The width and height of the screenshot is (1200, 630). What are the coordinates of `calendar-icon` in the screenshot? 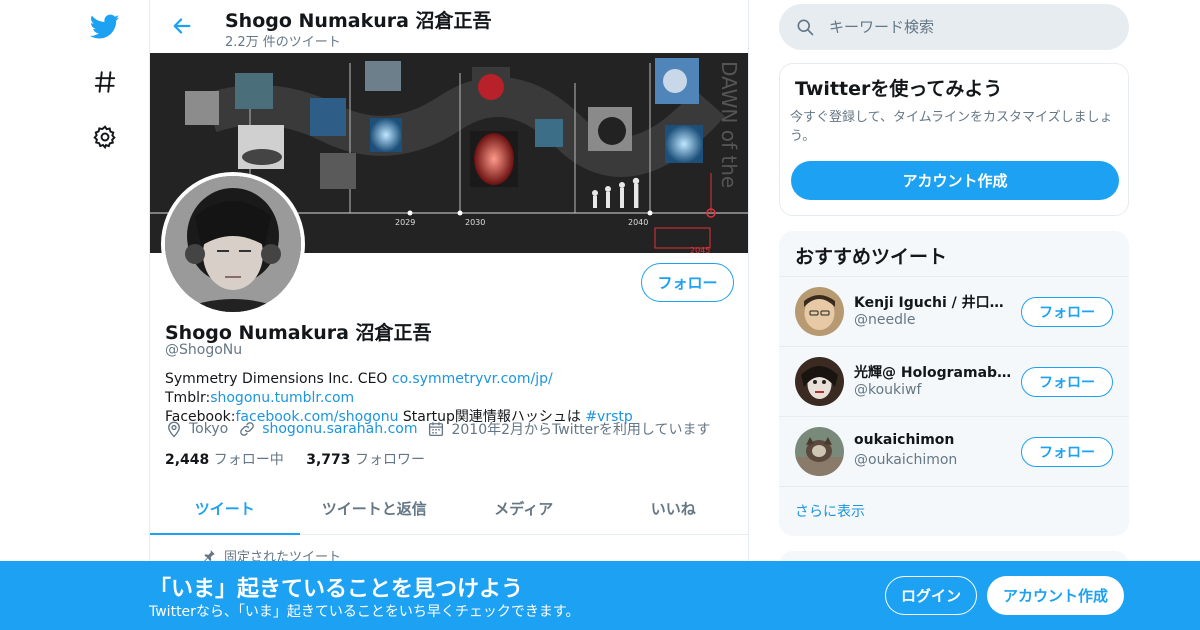 It's located at (436, 429).